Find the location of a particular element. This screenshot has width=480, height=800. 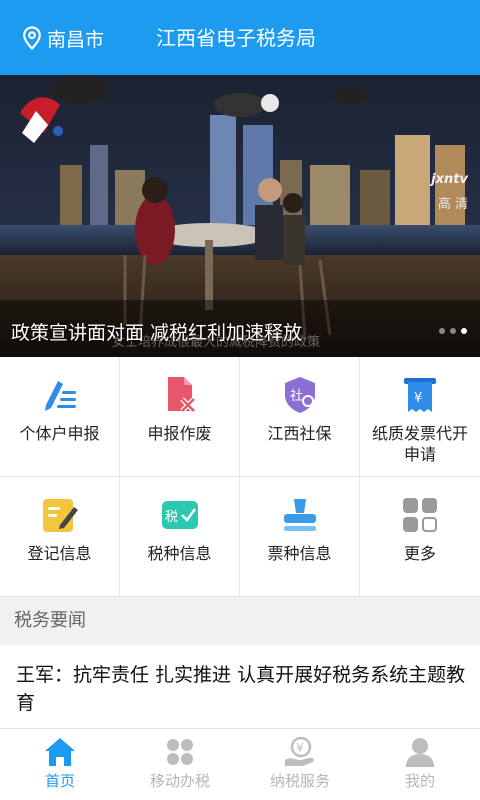

bottom-tab-bar: 首页 移动办税 ¥ 纳税服务 我的 is located at coordinates (240, 764).